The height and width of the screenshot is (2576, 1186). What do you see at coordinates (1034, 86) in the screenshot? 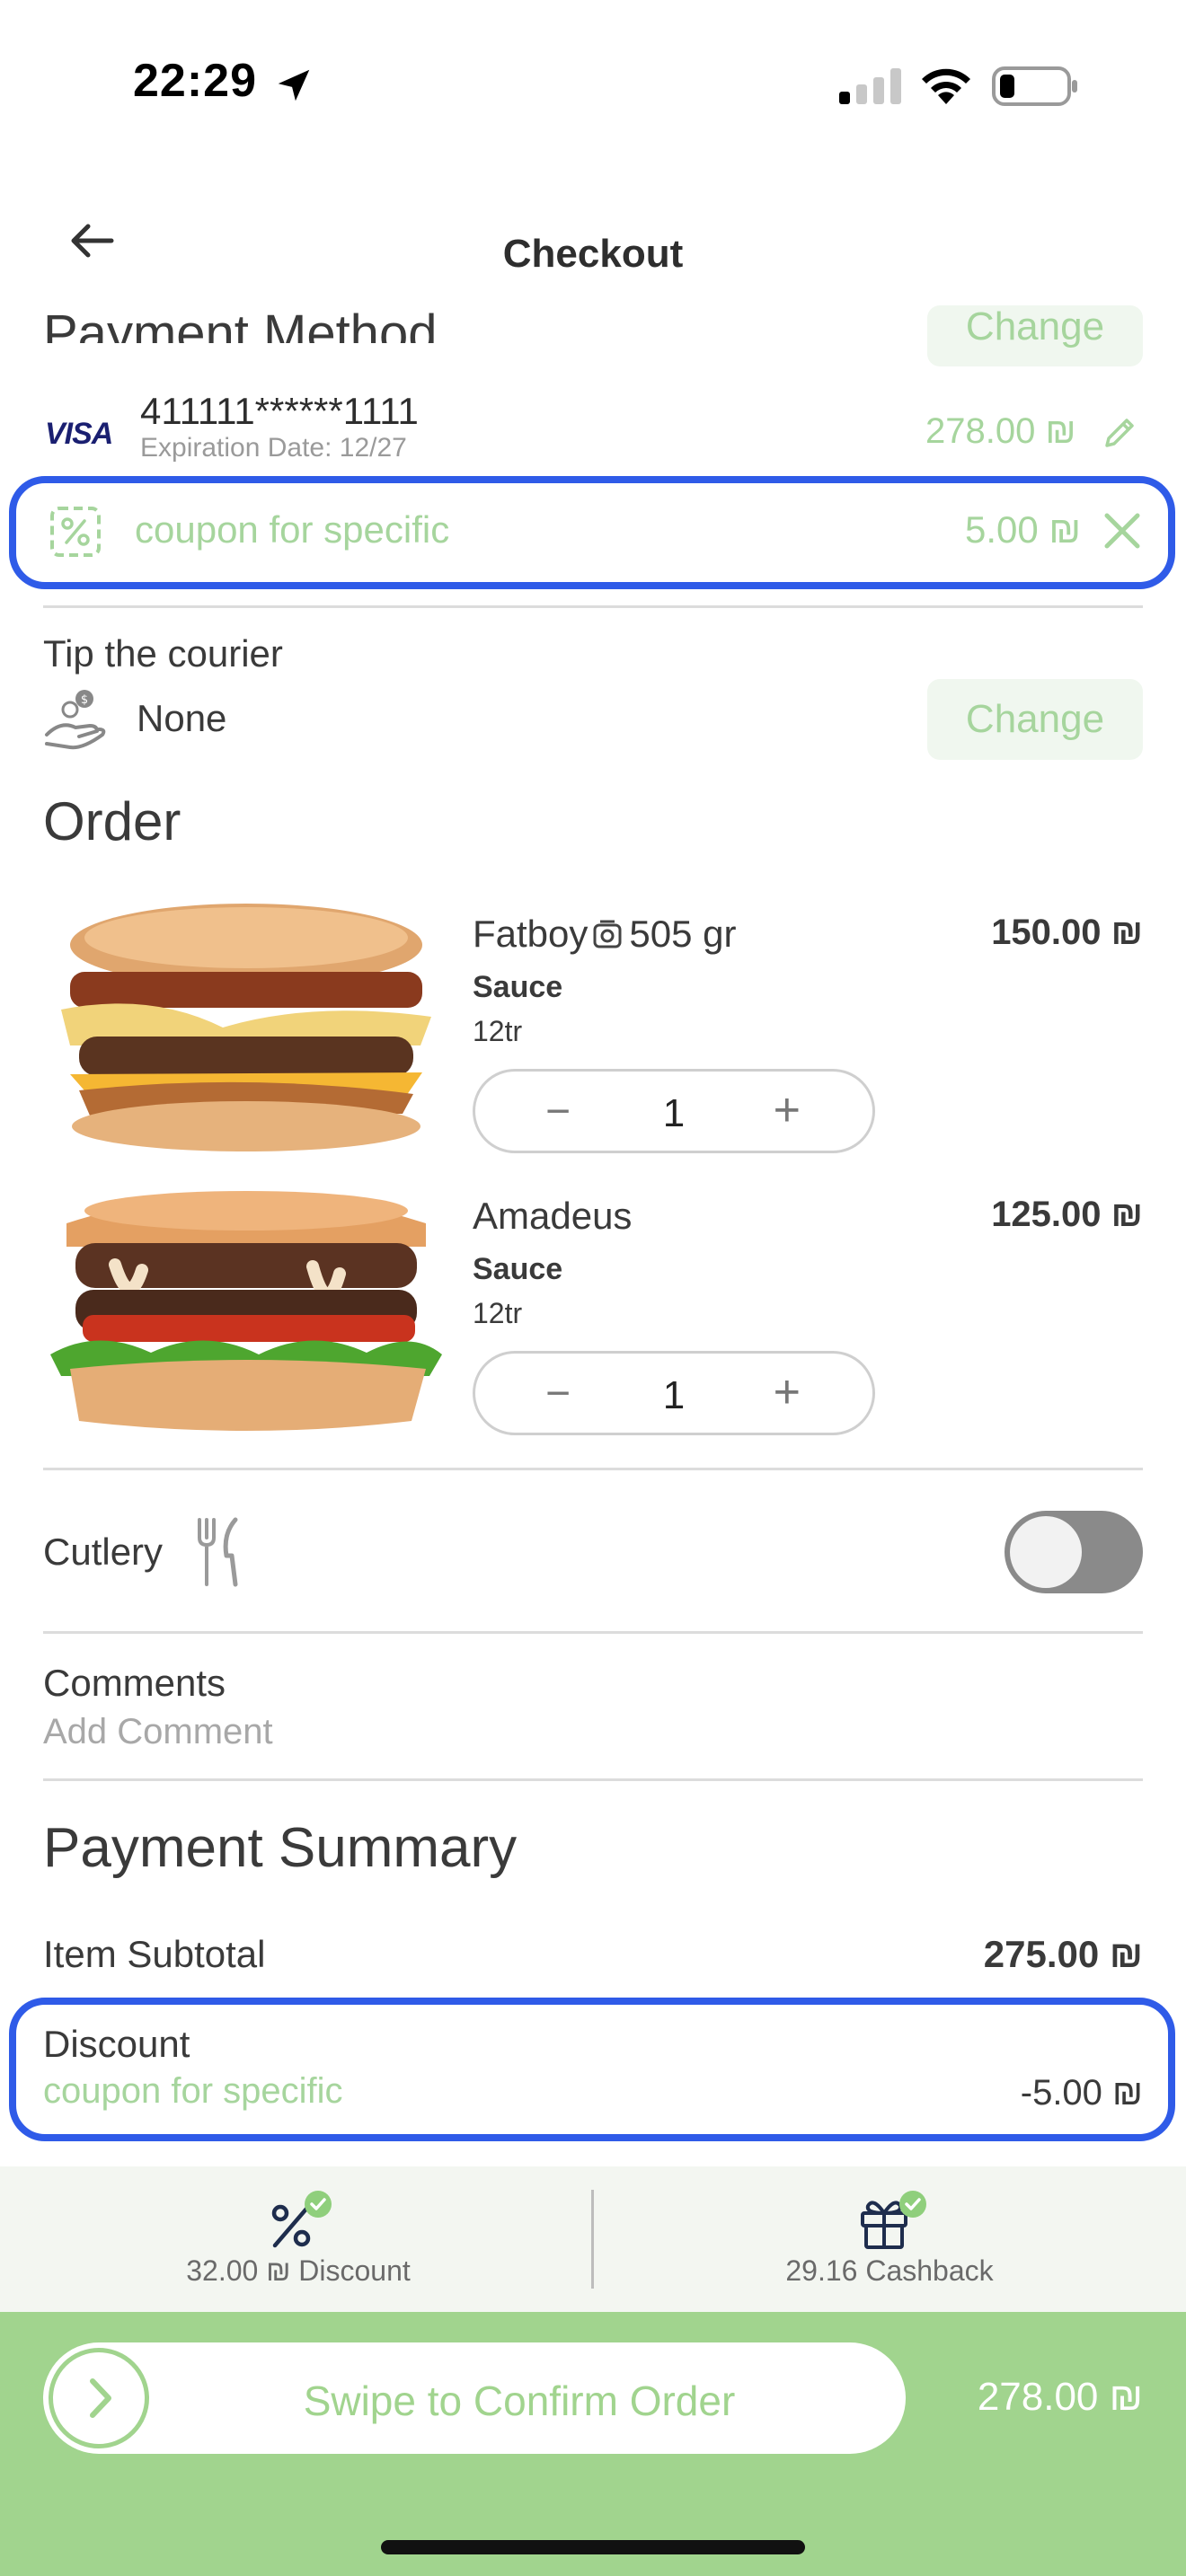
I see `battery-icon` at bounding box center [1034, 86].